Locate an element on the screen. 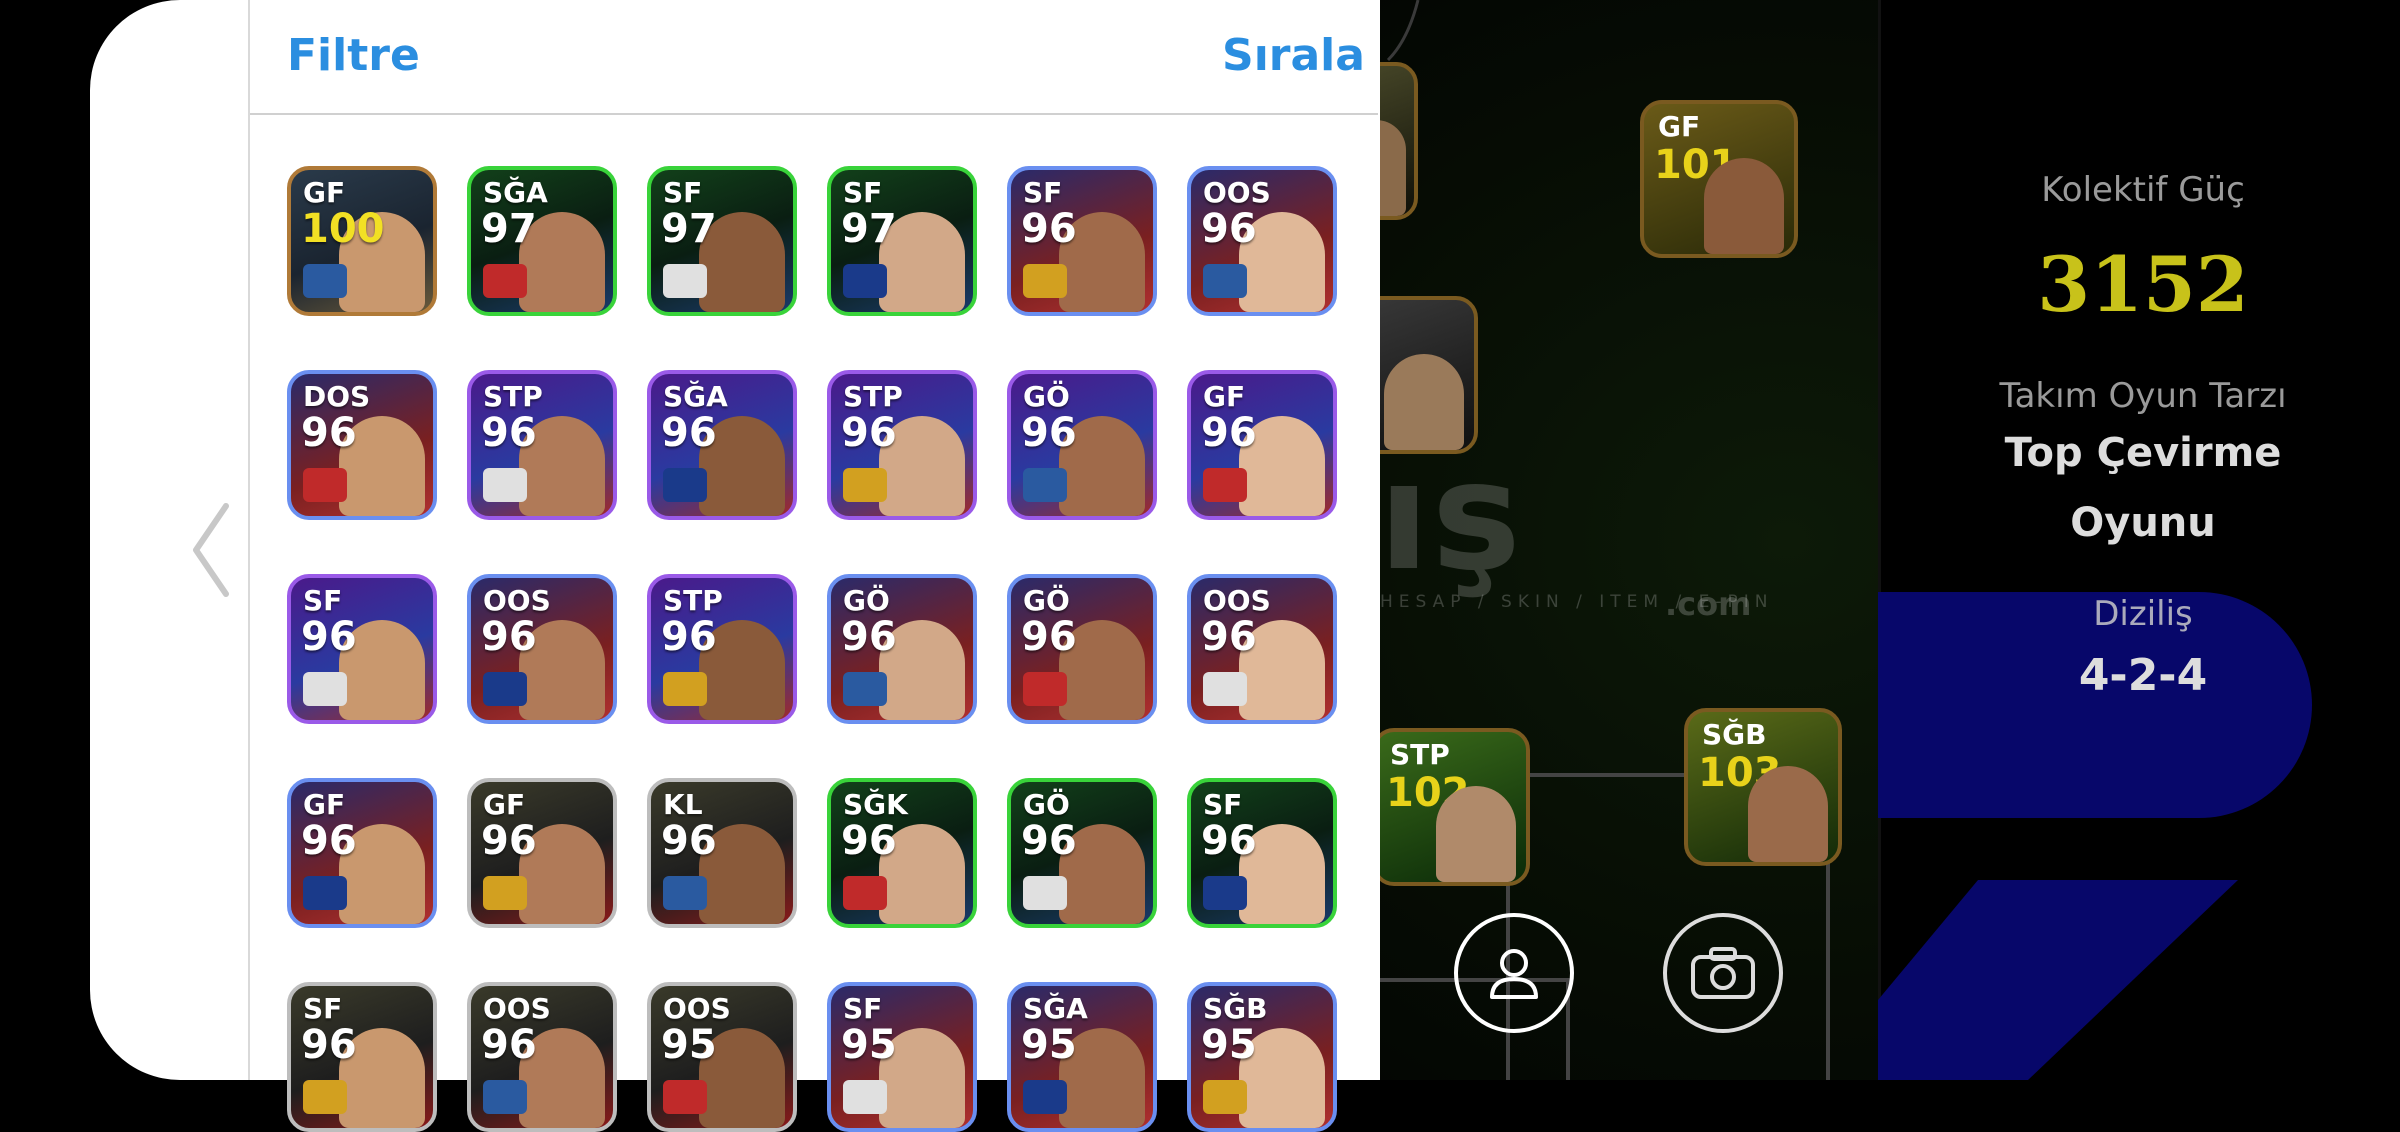  player-rating: 97 is located at coordinates (689, 229).